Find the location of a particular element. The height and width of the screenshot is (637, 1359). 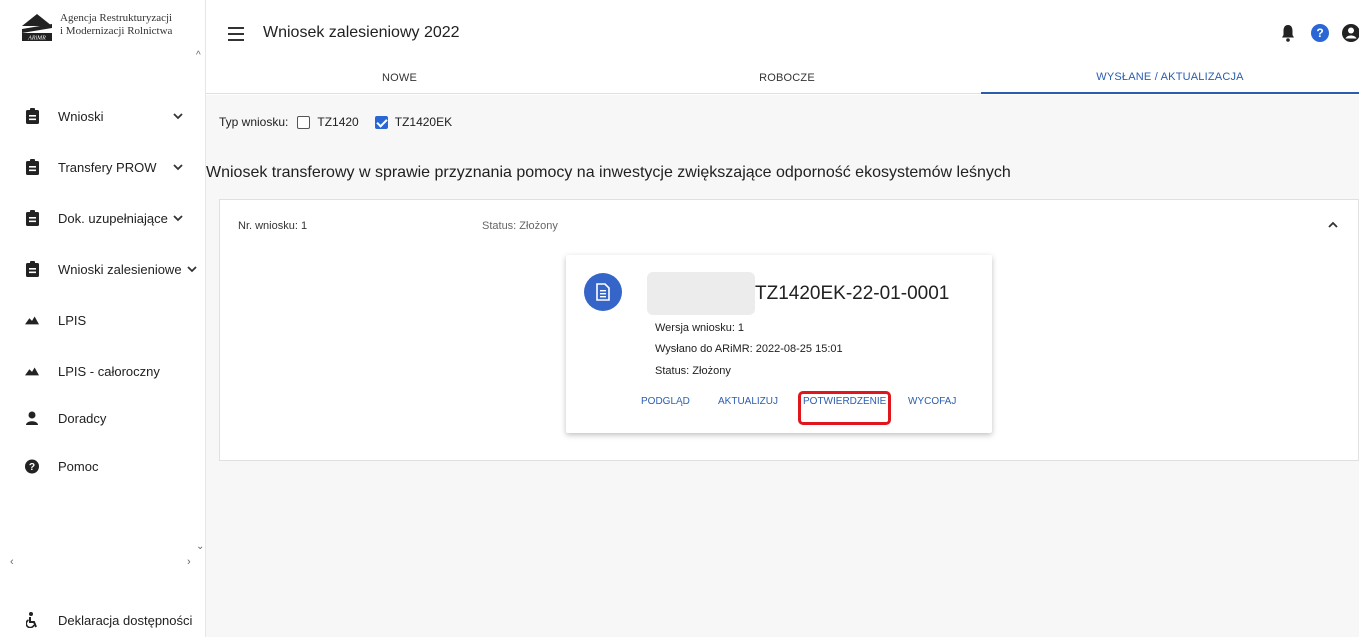

application-id: TZ1420EK-22-01-0001 is located at coordinates (852, 293).